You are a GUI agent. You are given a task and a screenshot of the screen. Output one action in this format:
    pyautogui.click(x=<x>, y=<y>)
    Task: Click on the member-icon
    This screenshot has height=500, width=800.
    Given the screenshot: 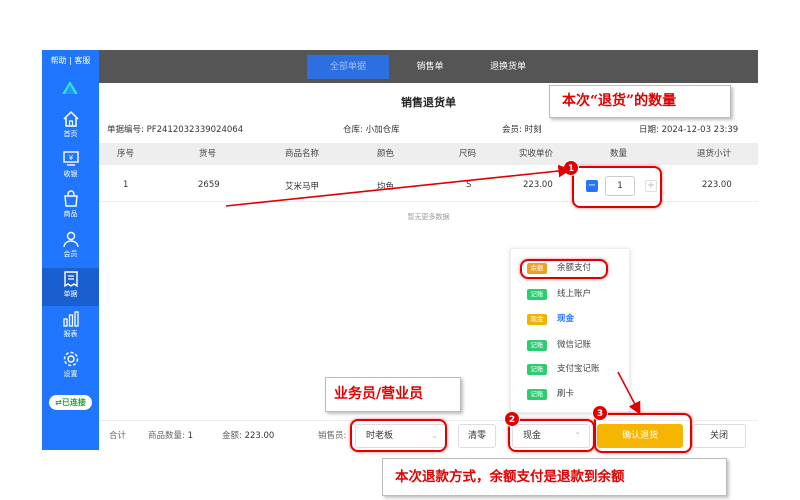 What is the action you would take?
    pyautogui.click(x=70, y=239)
    